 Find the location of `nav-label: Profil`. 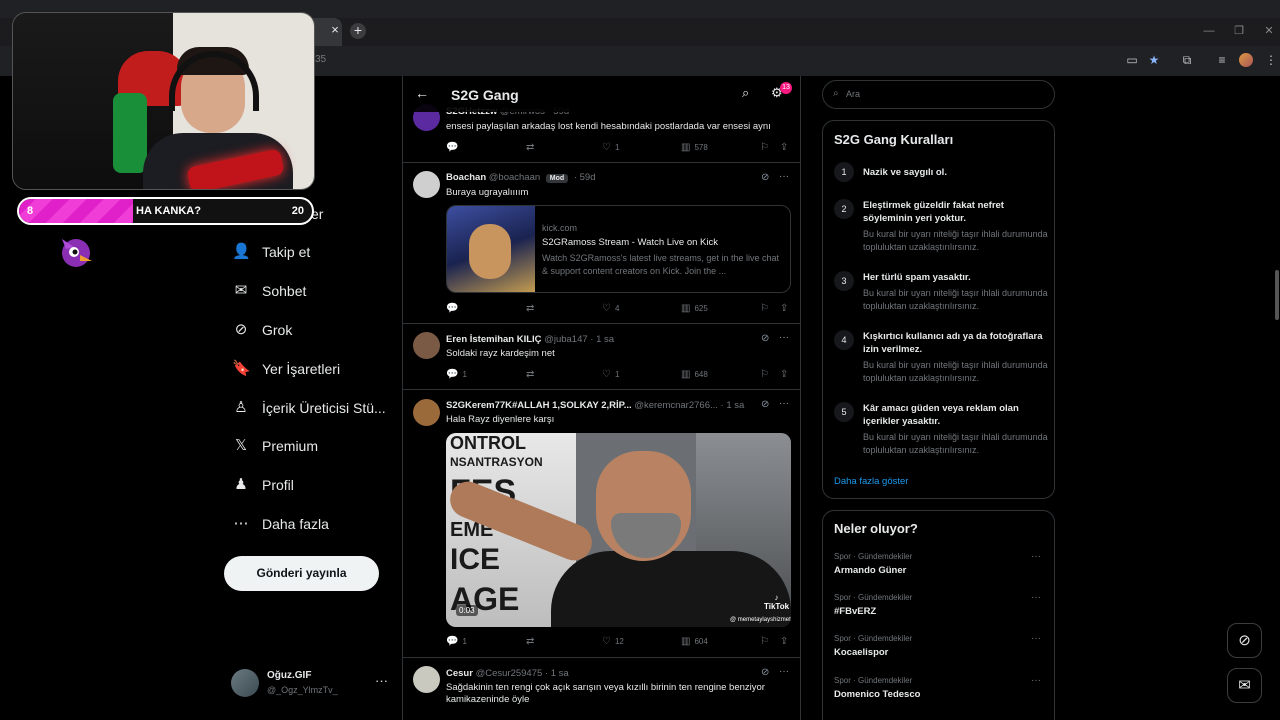

nav-label: Profil is located at coordinates (278, 485).